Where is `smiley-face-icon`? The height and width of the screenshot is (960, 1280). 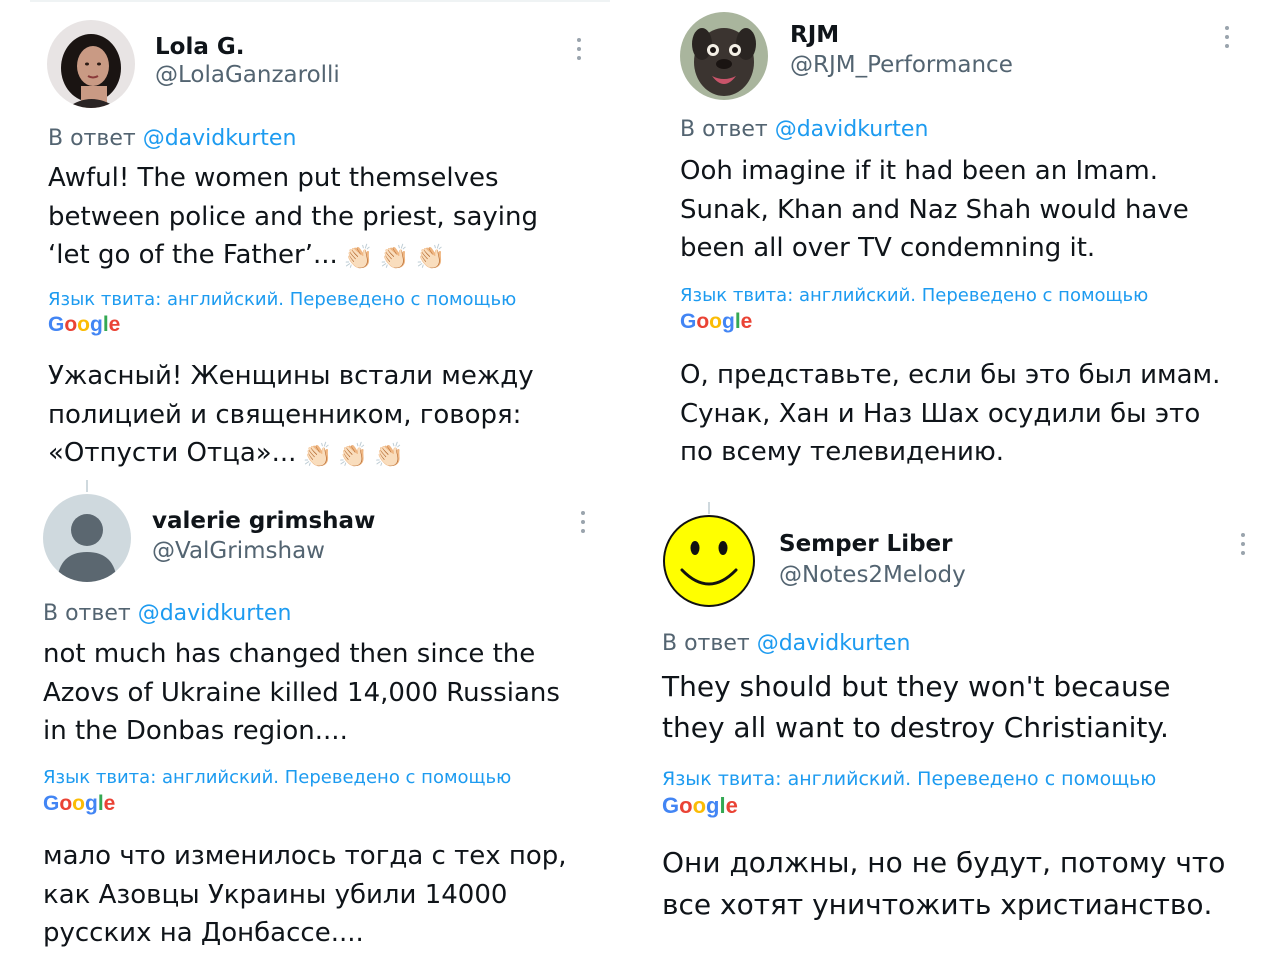
smiley-face-icon is located at coordinates (709, 561).